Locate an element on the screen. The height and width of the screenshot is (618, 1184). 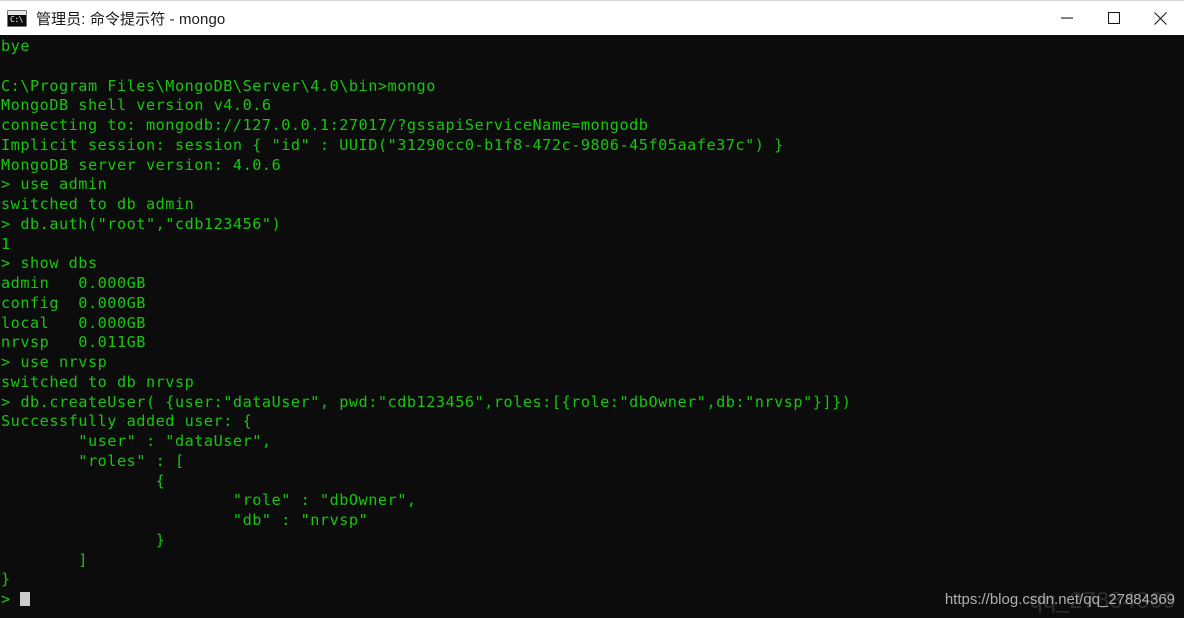
console-line: switched to db nrvsp is located at coordinates (98, 381).